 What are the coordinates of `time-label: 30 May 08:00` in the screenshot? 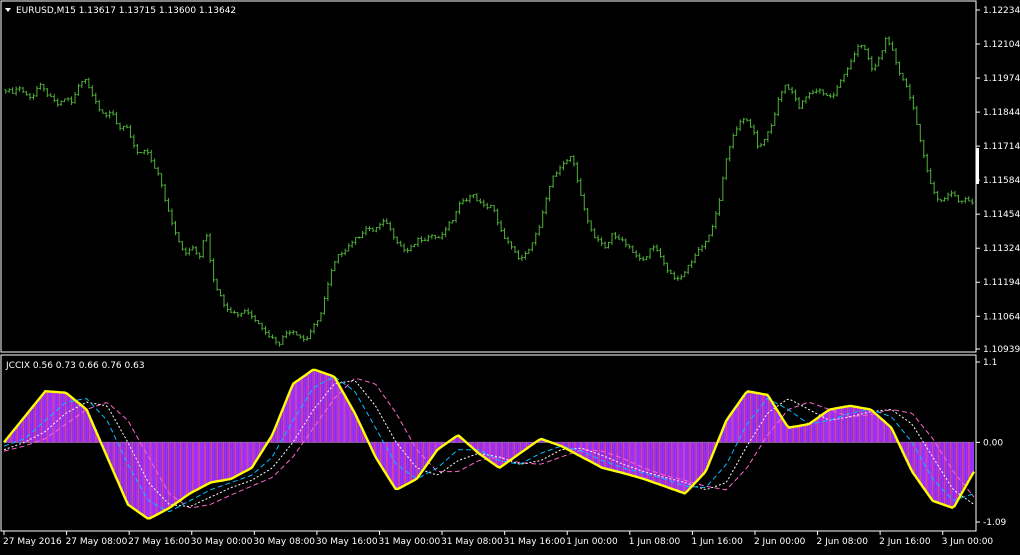 It's located at (284, 542).